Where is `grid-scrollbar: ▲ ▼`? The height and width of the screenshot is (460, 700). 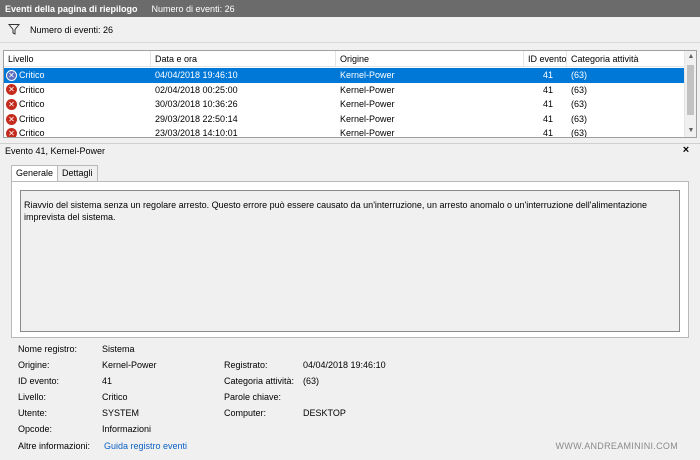
grid-scrollbar: ▲ ▼ is located at coordinates (690, 94).